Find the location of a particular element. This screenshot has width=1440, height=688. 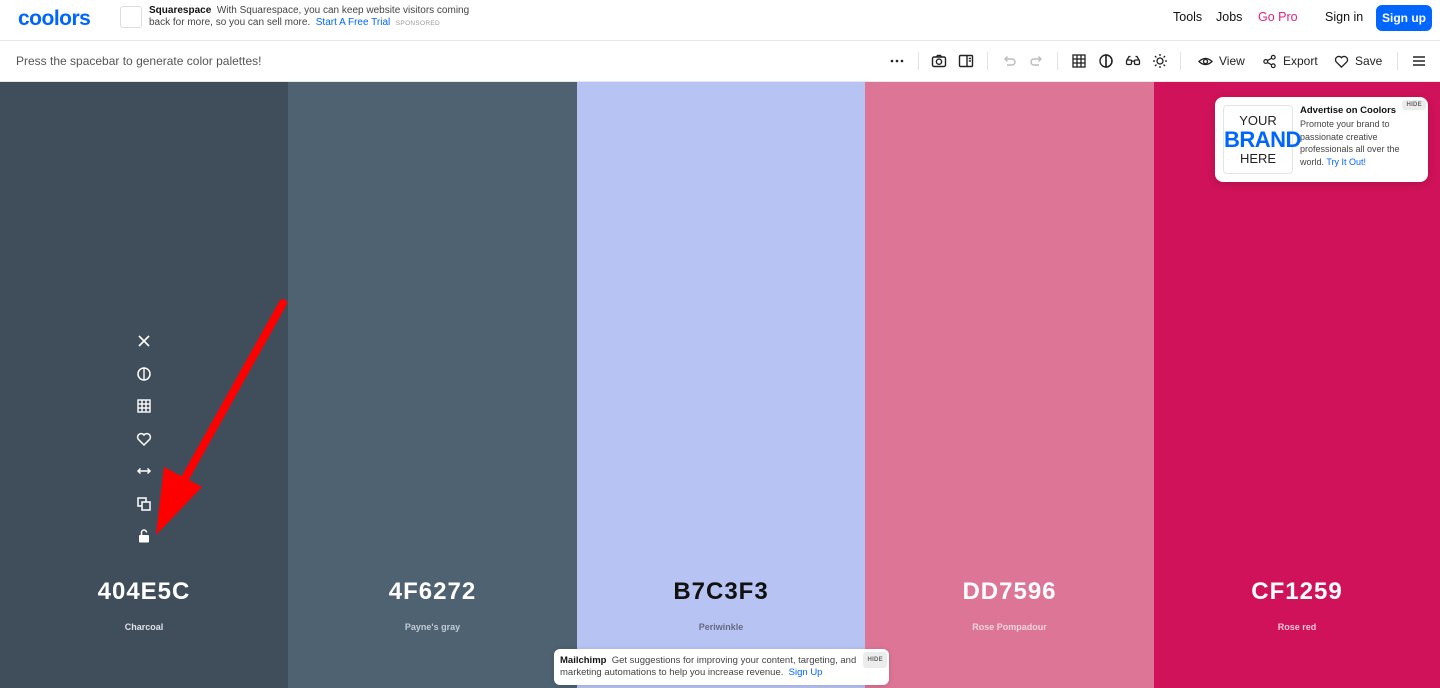

try-it-out-link: Try It Out! is located at coordinates (1346, 162).